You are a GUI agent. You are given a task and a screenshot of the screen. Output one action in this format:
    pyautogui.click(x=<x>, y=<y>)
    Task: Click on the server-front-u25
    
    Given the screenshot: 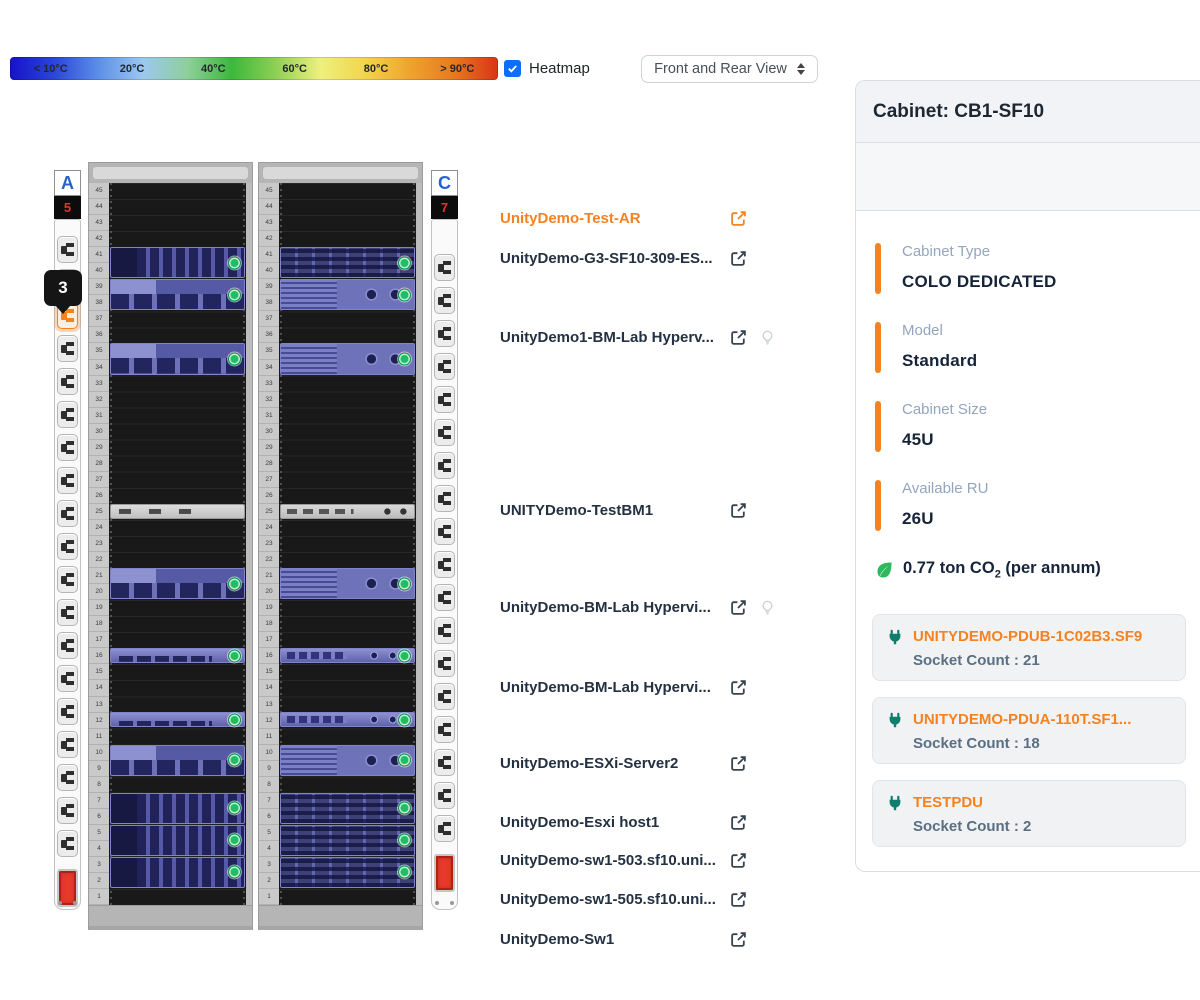 What is the action you would take?
    pyautogui.click(x=177, y=511)
    